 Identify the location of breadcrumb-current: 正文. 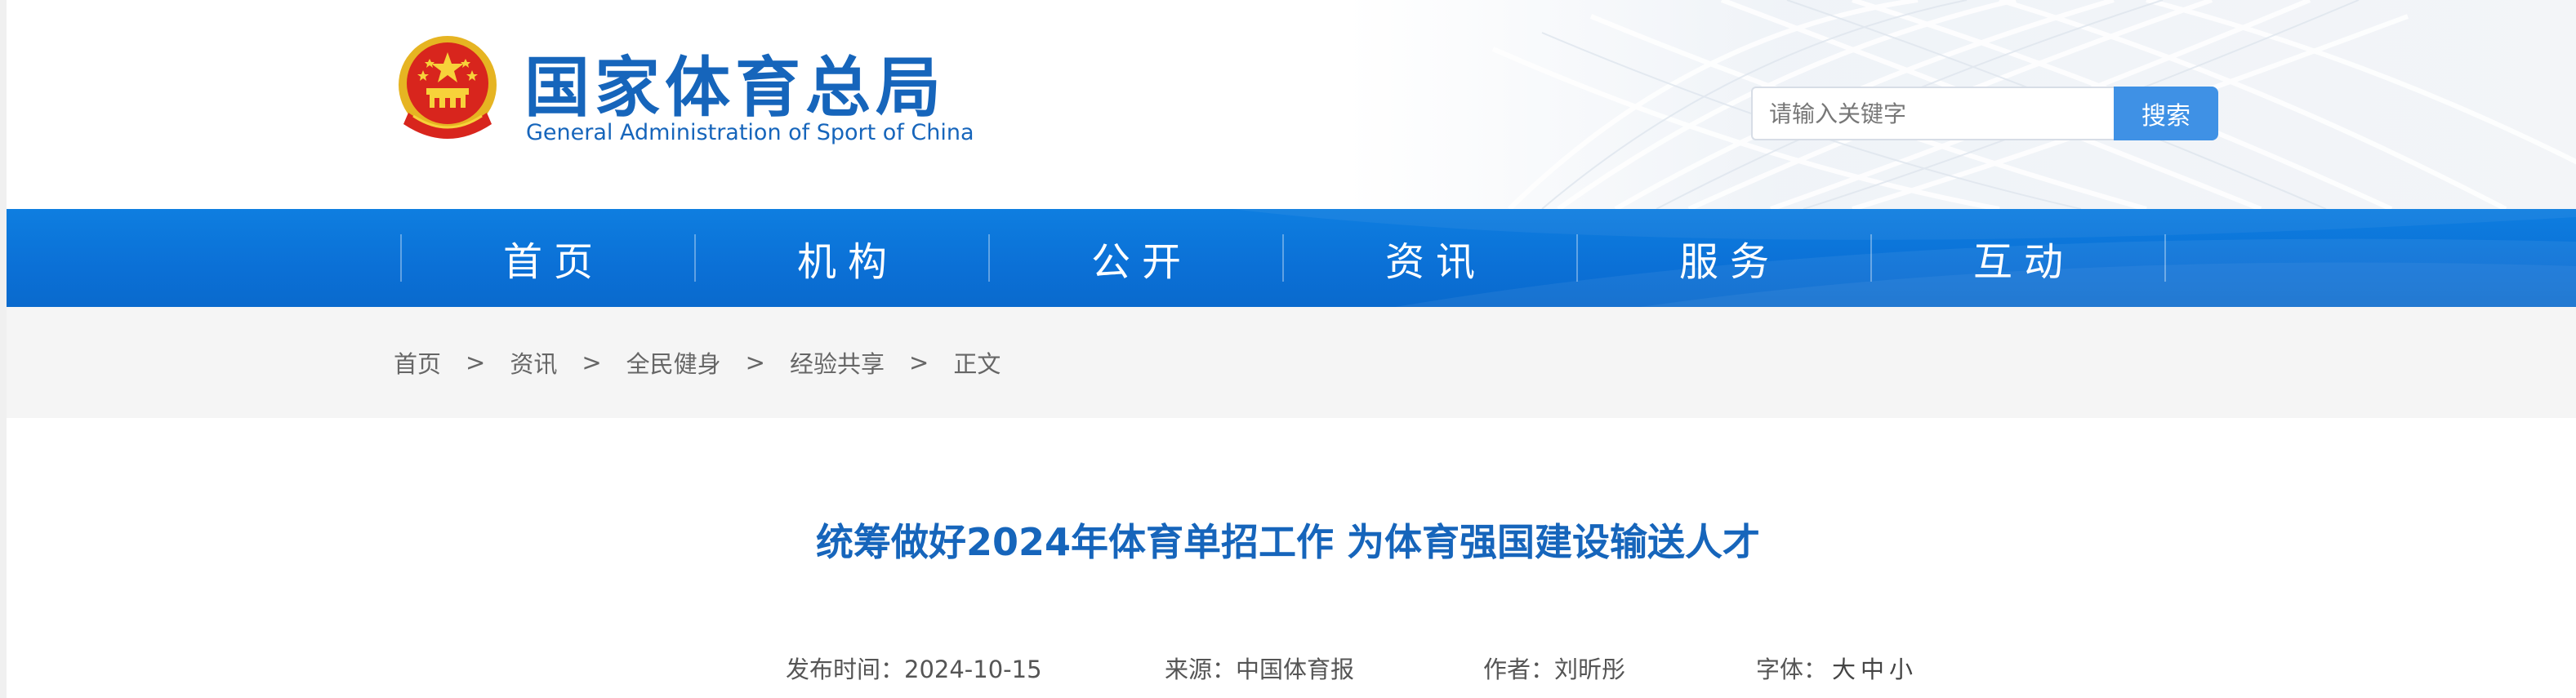
(977, 364).